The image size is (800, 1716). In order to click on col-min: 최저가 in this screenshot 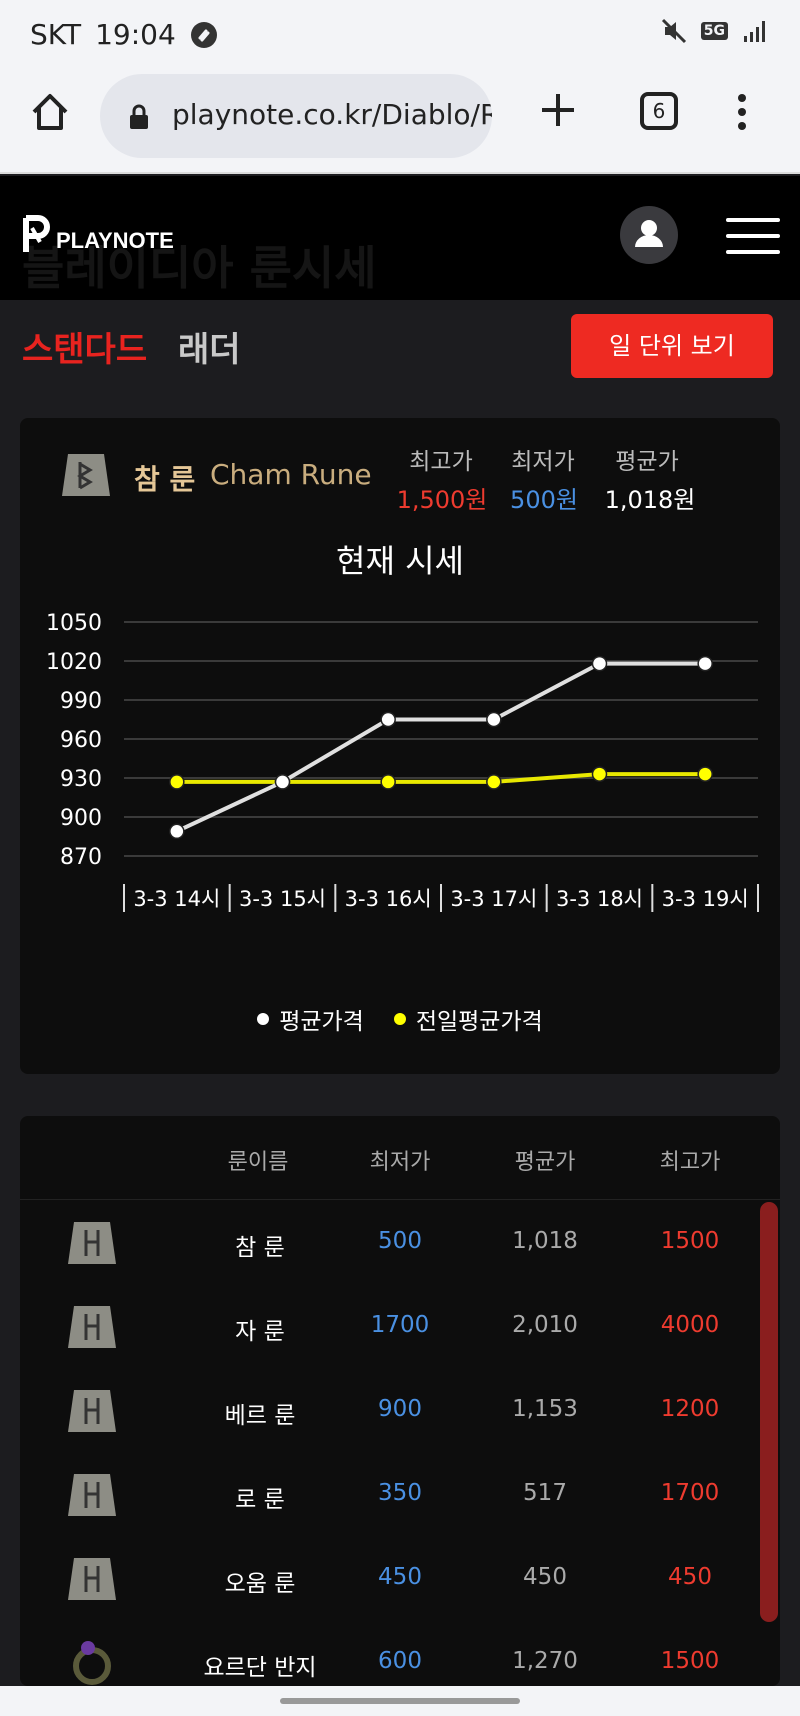, I will do `click(400, 1162)`.